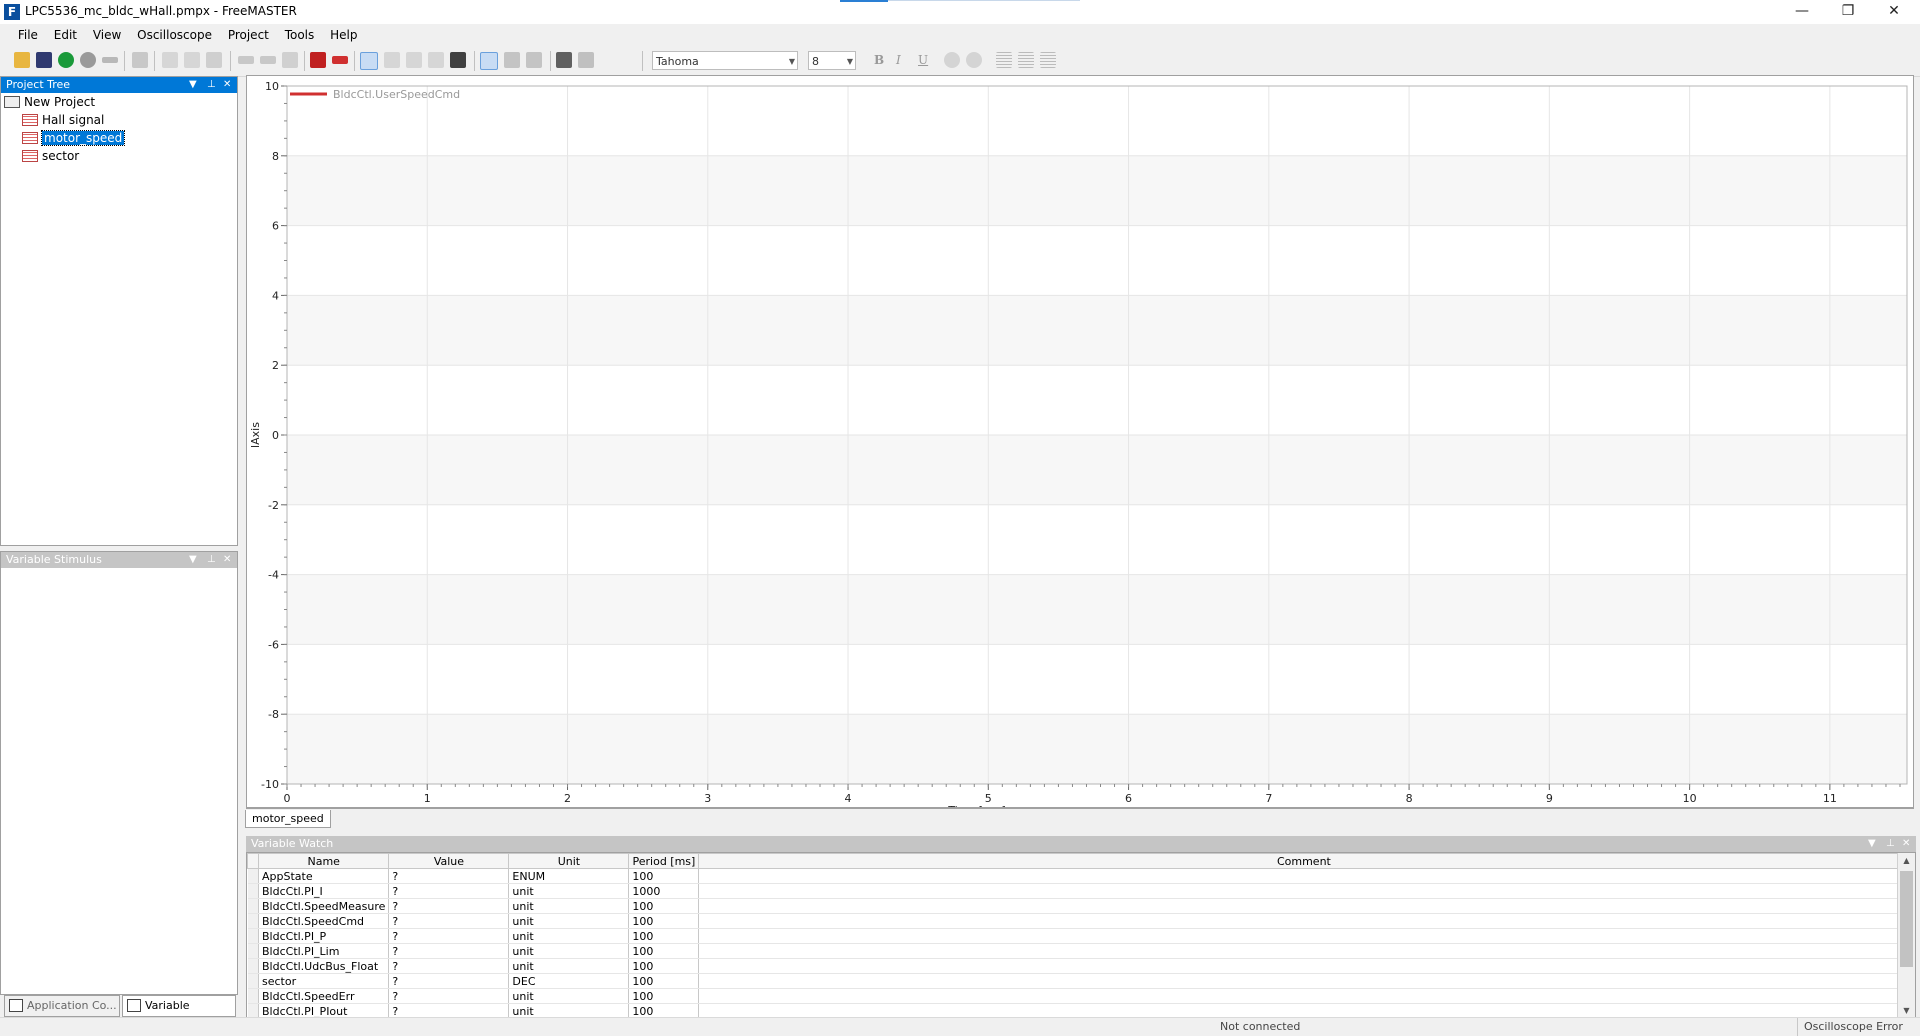  I want to click on background-color-icon, so click(974, 60).